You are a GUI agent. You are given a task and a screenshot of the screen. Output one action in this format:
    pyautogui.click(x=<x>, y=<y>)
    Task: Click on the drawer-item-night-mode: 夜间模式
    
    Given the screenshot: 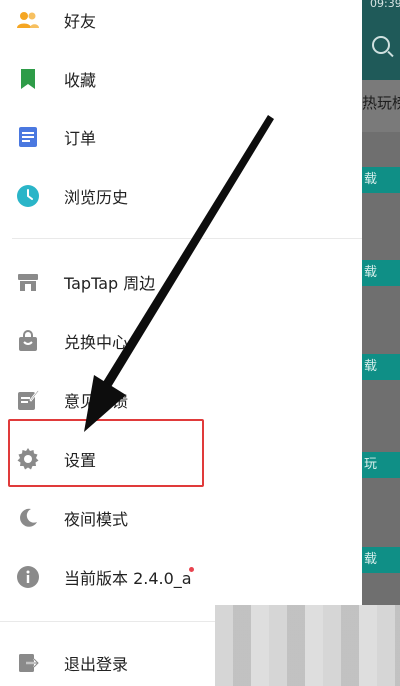 What is the action you would take?
    pyautogui.click(x=181, y=518)
    